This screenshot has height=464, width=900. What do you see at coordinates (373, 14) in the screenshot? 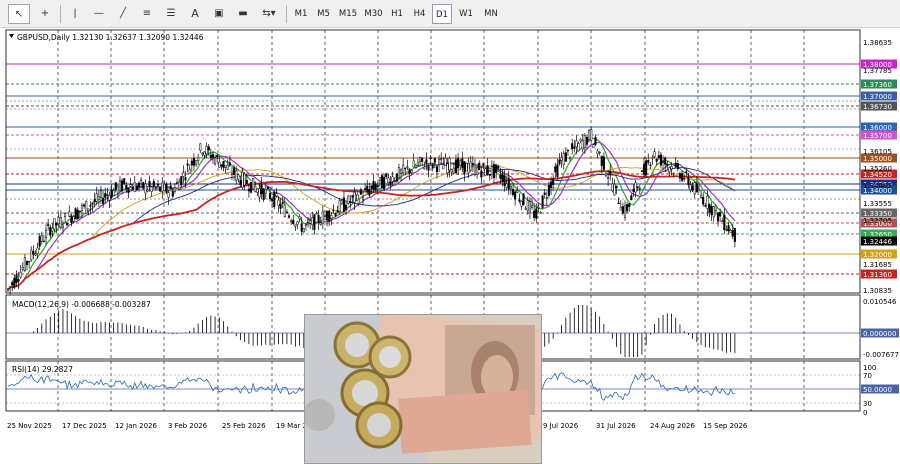
I see `timeframe-button-m30: M30` at bounding box center [373, 14].